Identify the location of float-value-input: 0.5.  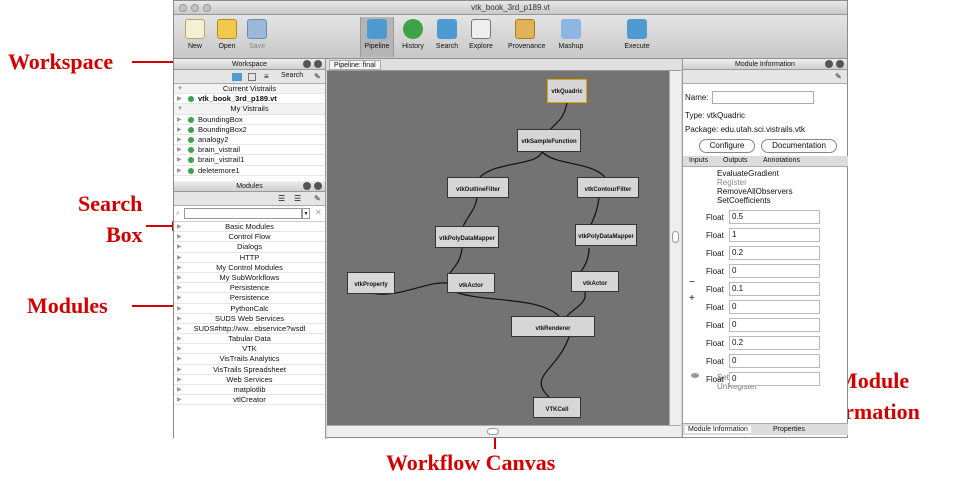
(774, 217).